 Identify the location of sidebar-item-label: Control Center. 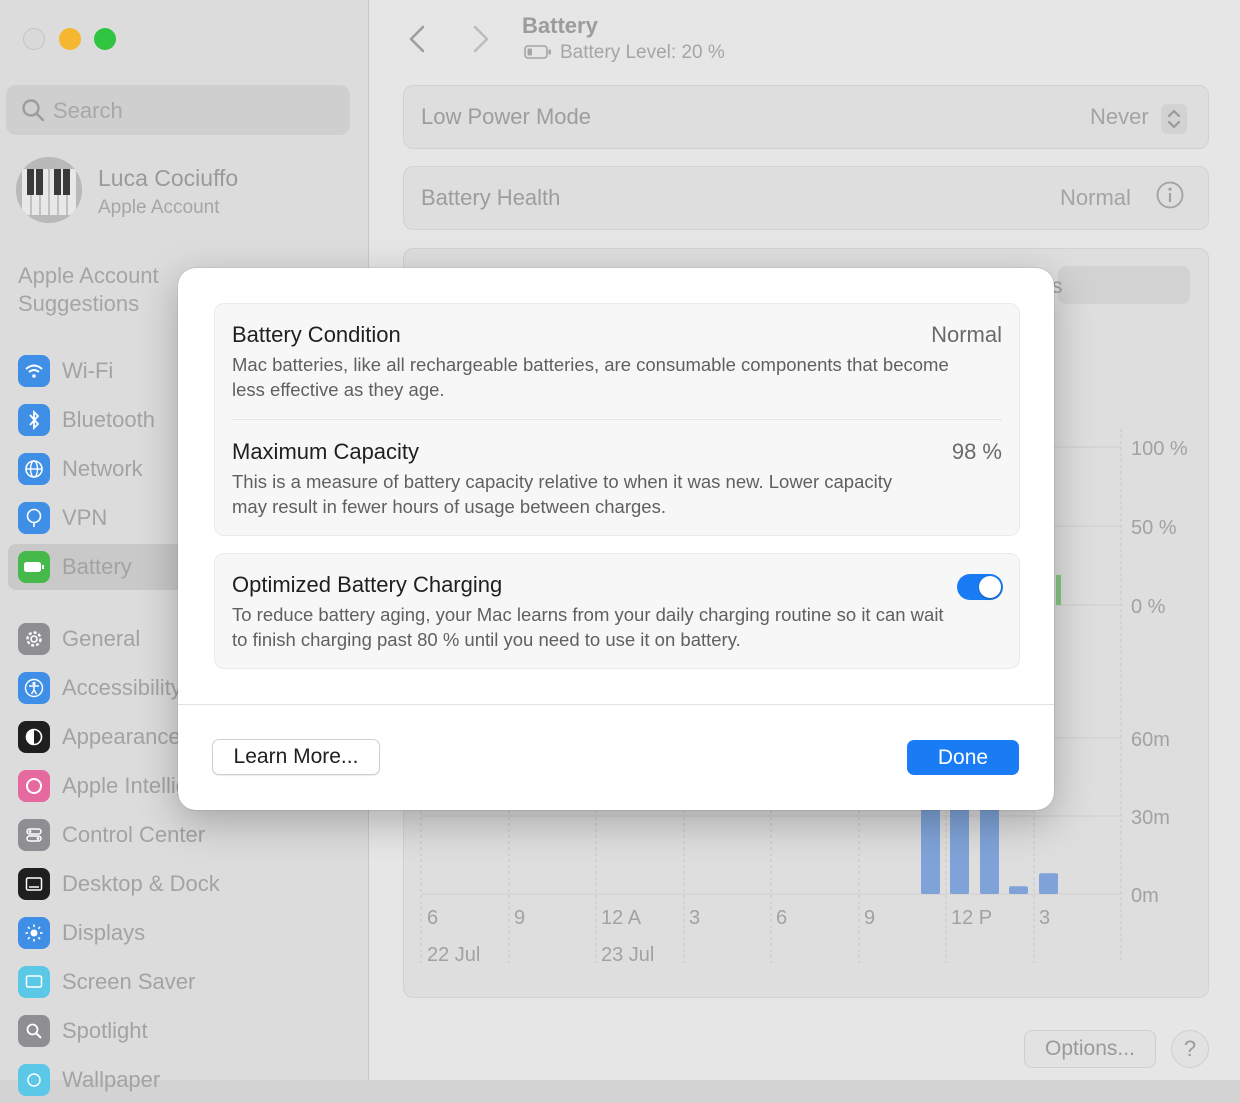
(134, 834).